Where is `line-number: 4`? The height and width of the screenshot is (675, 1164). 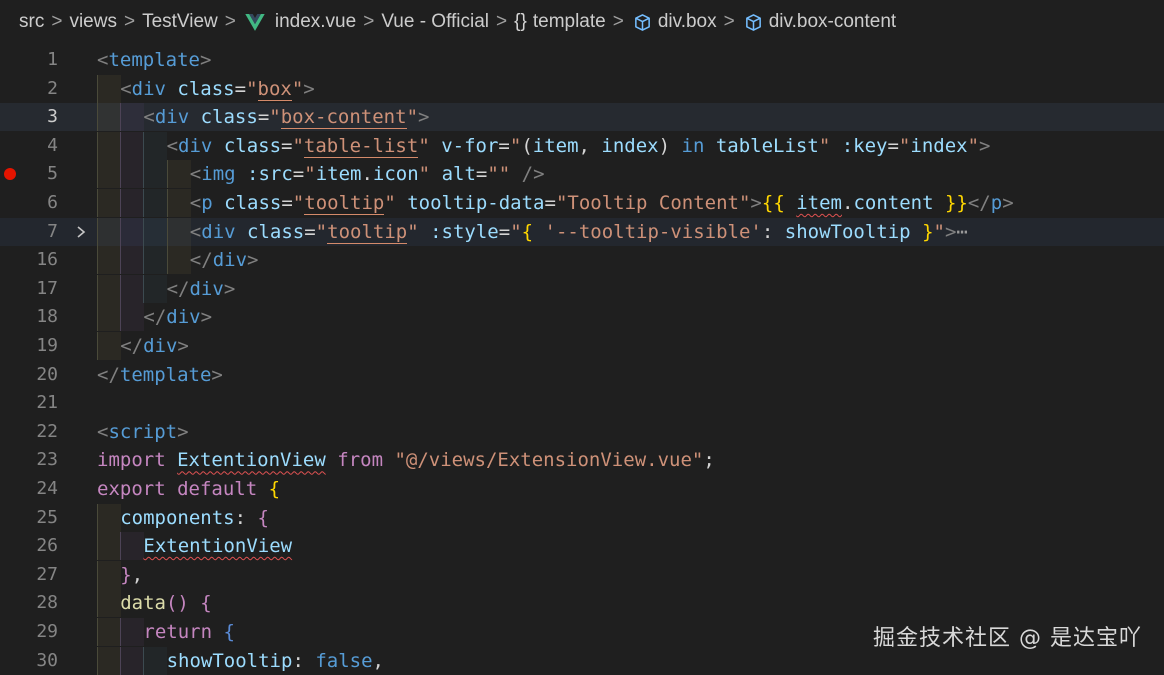
line-number: 4 is located at coordinates (29, 146).